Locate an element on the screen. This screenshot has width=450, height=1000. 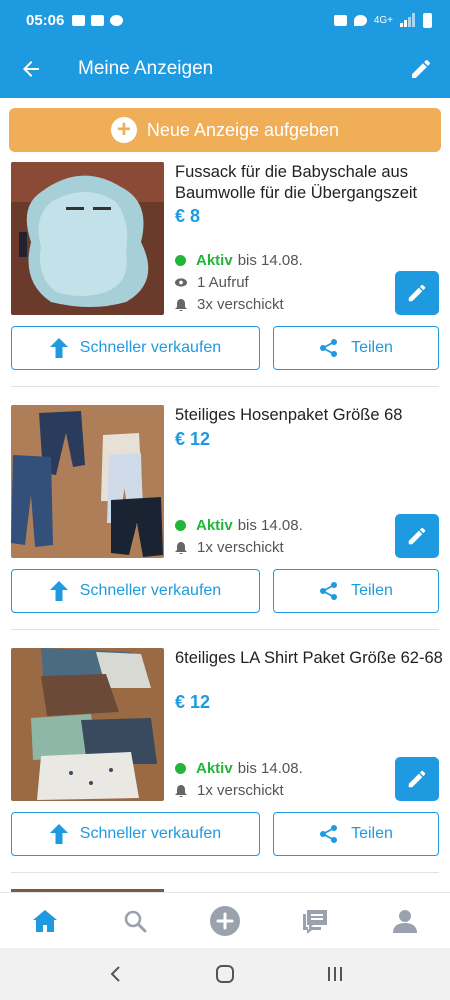
location-icon is located at coordinates (360, 20).